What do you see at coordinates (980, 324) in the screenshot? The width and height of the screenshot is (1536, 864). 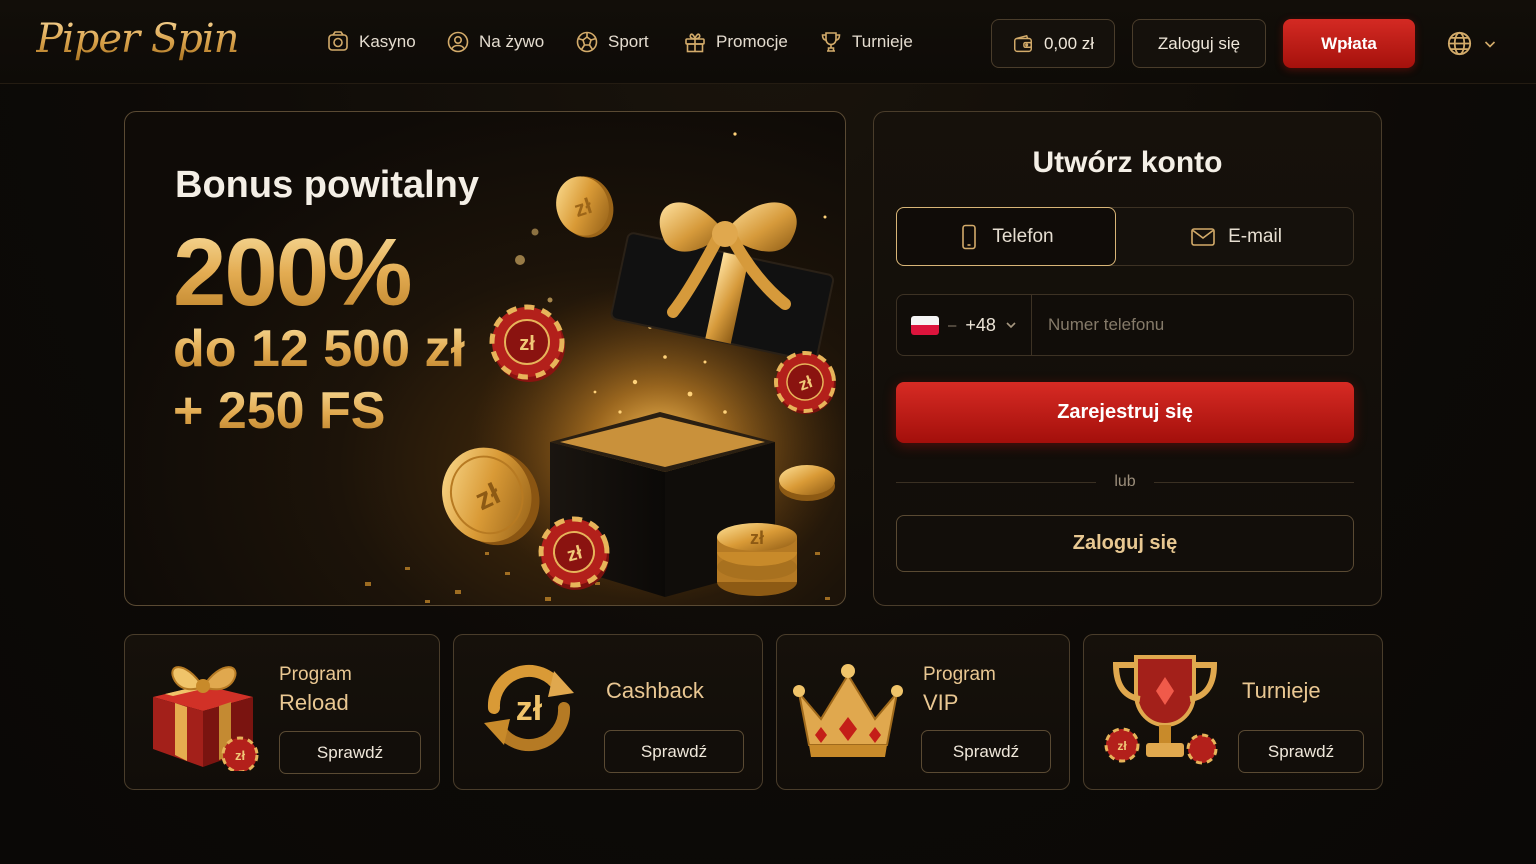 I see `country-code: +48` at bounding box center [980, 324].